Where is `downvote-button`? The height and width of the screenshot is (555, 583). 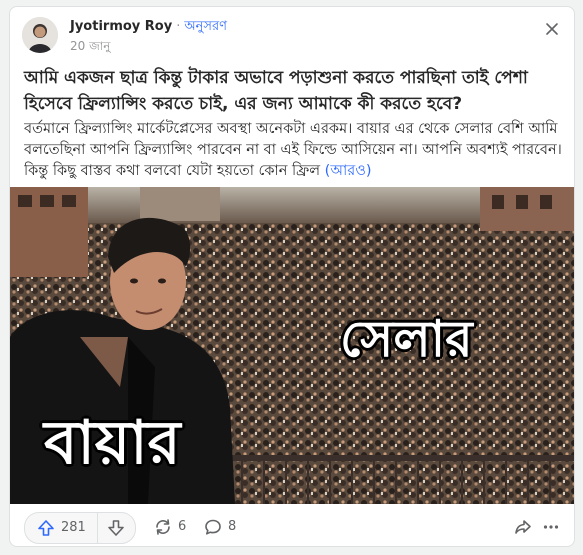 downvote-button is located at coordinates (116, 528).